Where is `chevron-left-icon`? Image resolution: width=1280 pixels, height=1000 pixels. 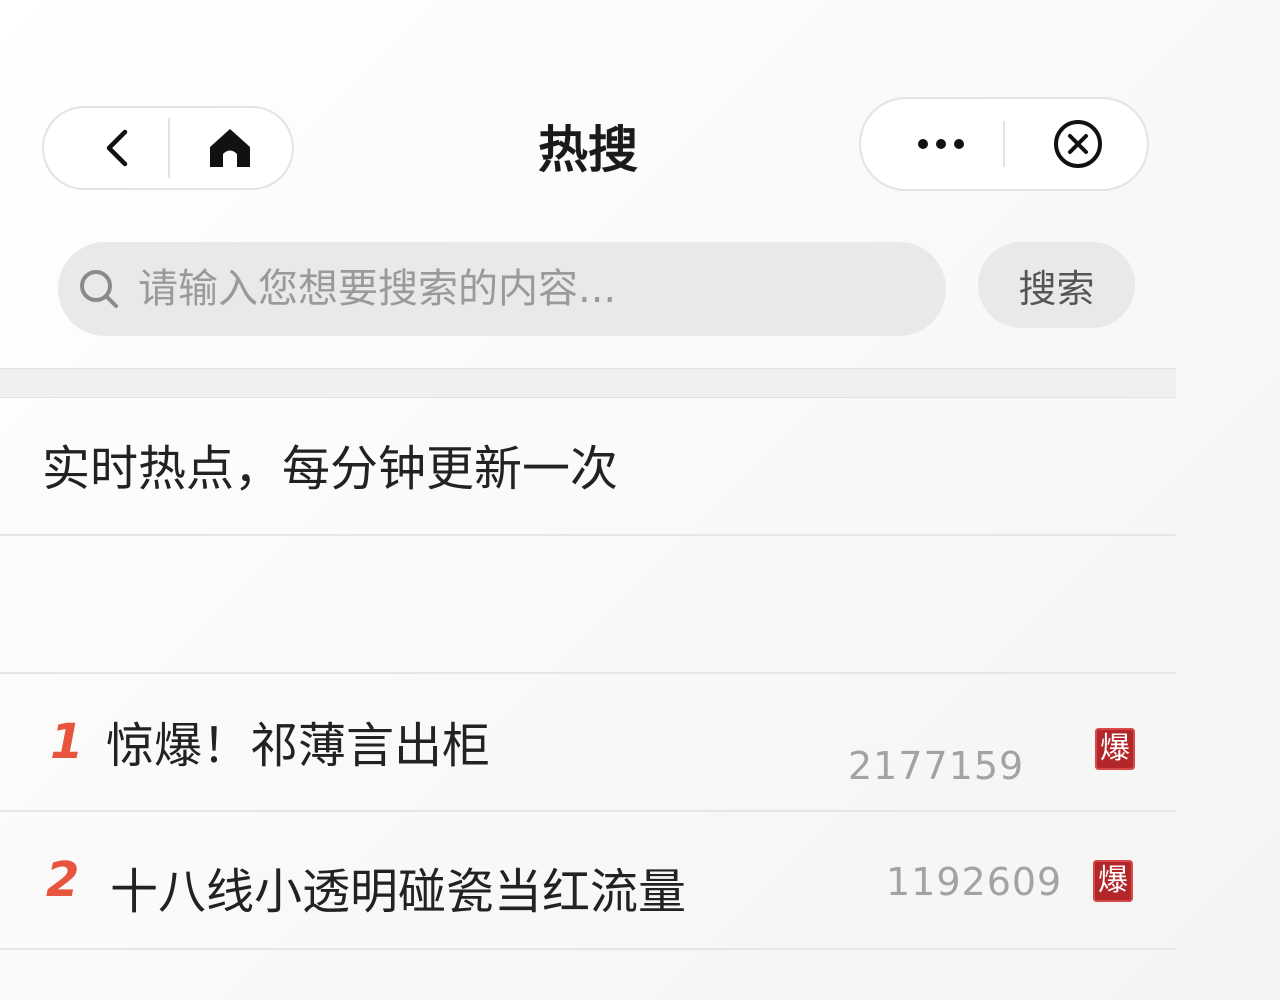
chevron-left-icon is located at coordinates (117, 148).